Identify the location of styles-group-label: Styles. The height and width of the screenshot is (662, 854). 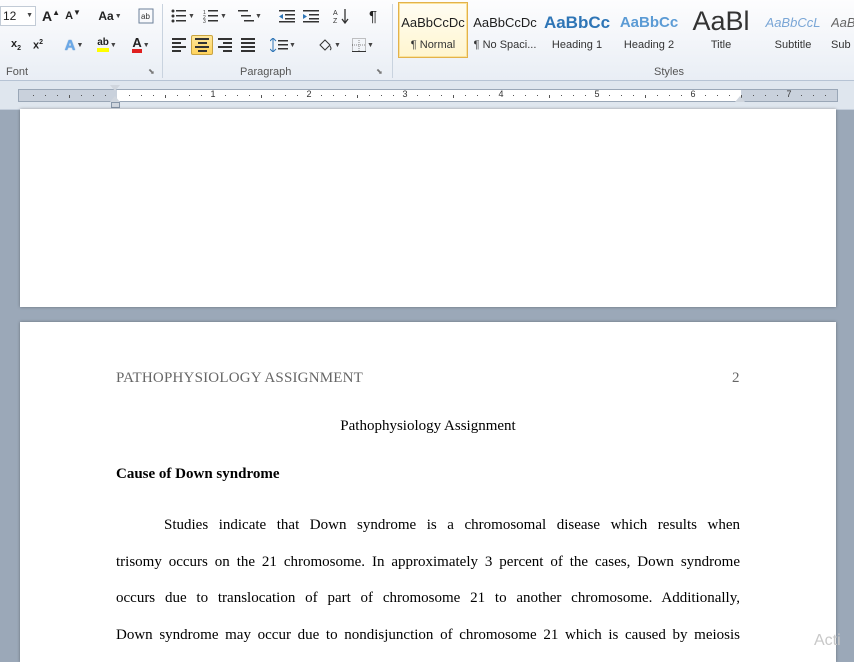
(669, 72).